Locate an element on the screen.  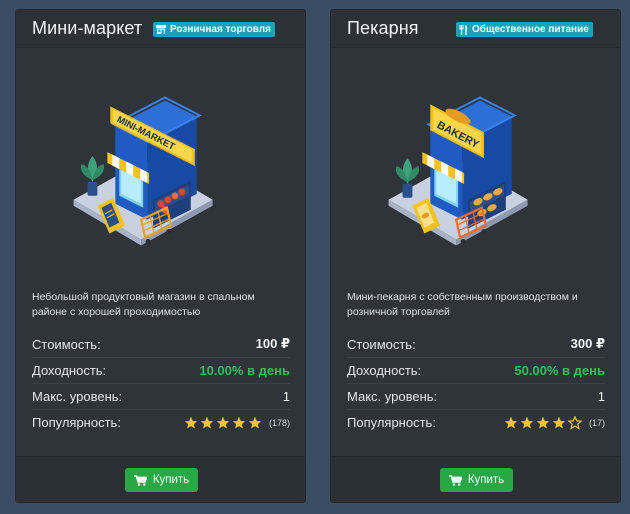
rating-count: (178) is located at coordinates (279, 422).